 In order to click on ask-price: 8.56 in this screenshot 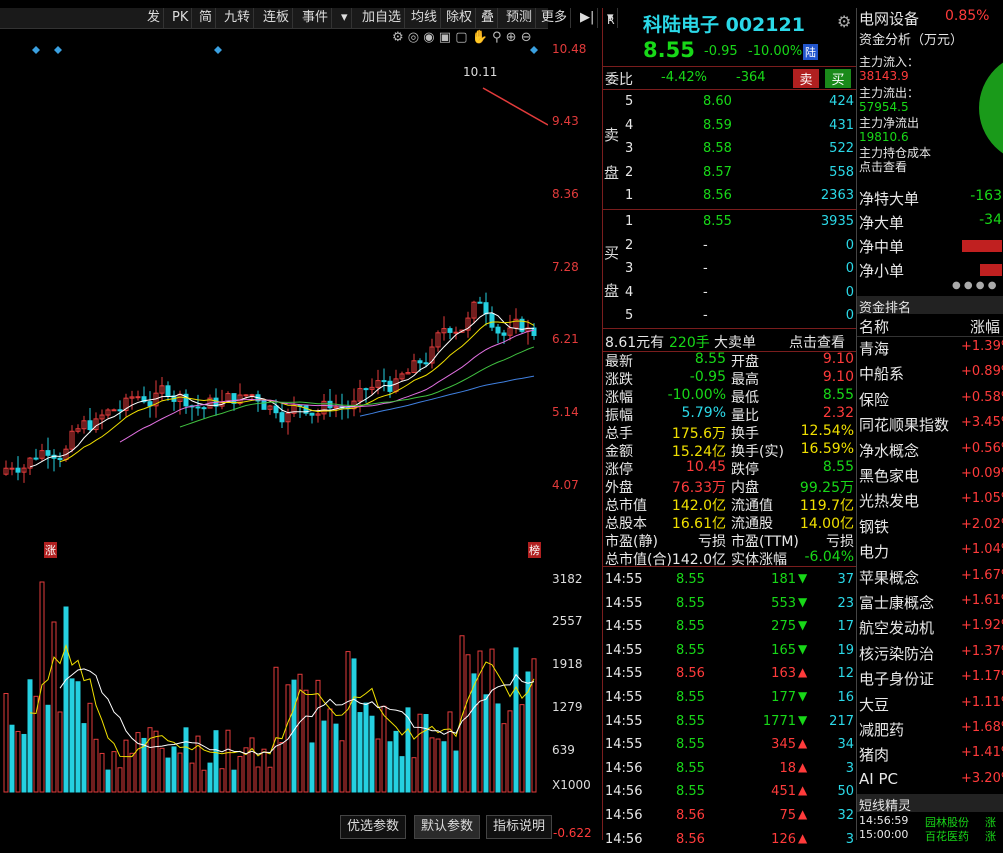, I will do `click(717, 195)`.